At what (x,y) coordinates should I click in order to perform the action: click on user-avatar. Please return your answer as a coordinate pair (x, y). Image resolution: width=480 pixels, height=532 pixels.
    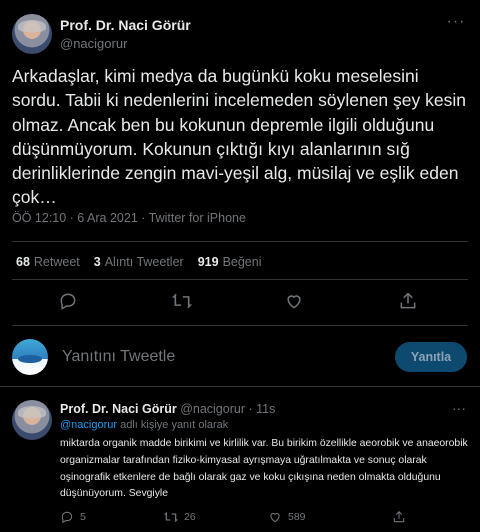
    Looking at the image, I should click on (30, 357).